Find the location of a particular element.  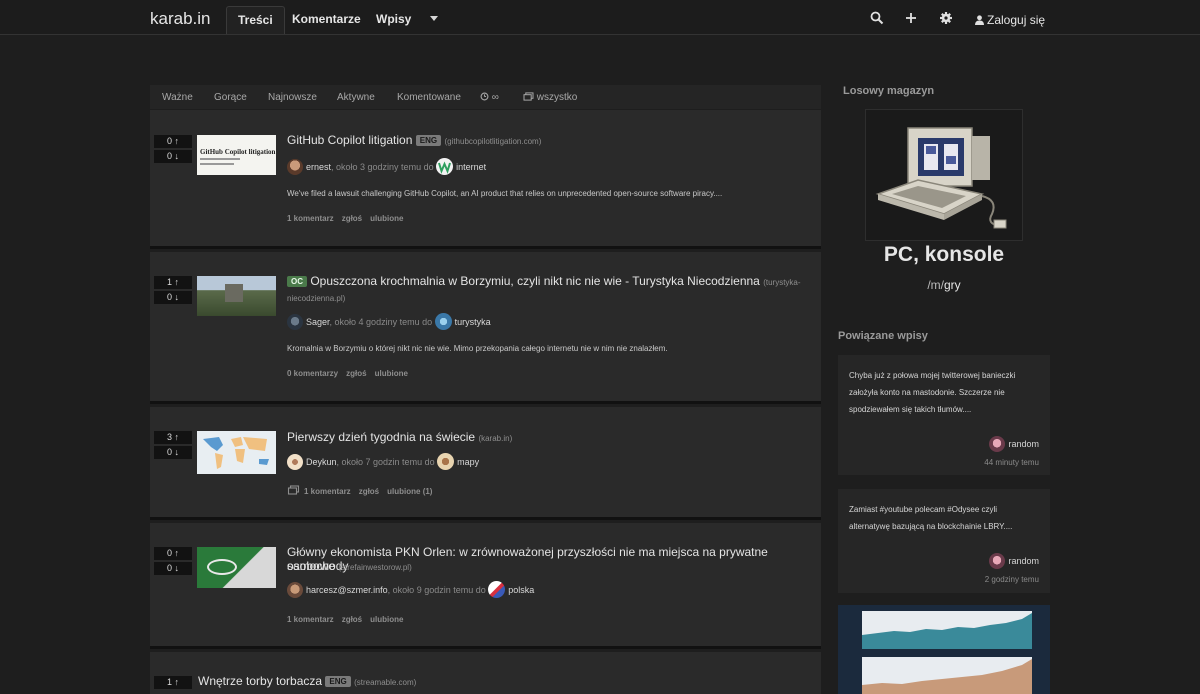

post-domain: (karab.in) is located at coordinates (495, 438).